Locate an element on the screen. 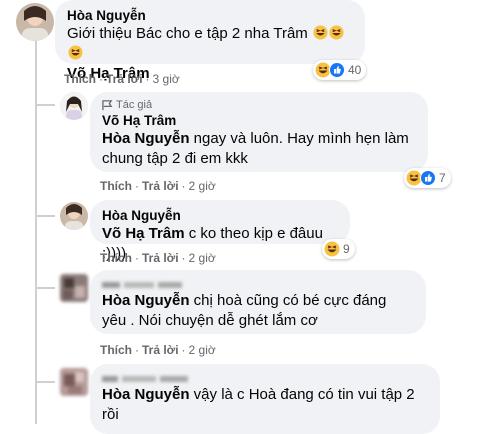 The image size is (494, 434). reaction-count: 40 is located at coordinates (355, 70).